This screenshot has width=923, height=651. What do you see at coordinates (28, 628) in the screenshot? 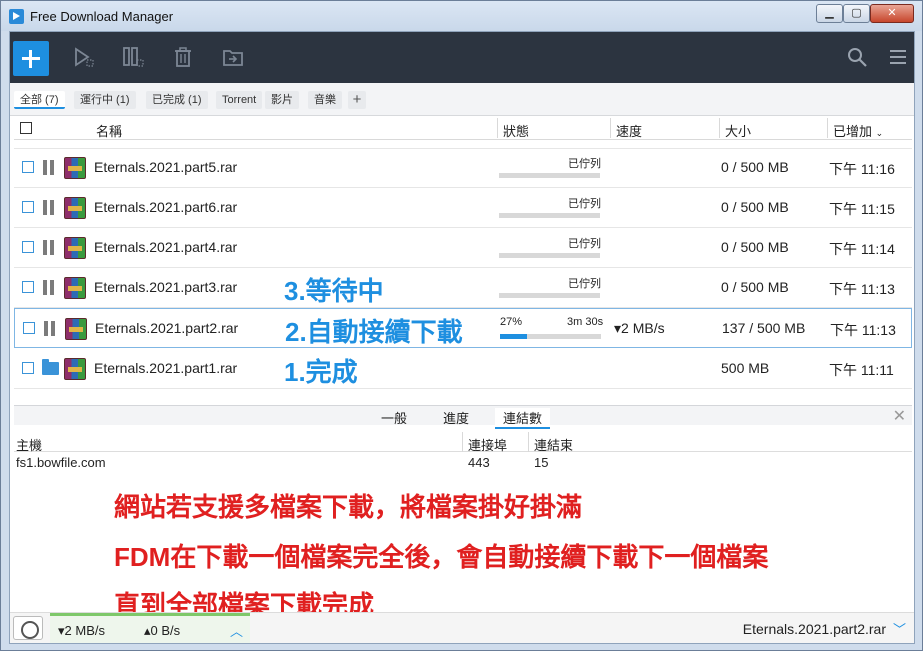
I see `snail-speed-limit-icon` at bounding box center [28, 628].